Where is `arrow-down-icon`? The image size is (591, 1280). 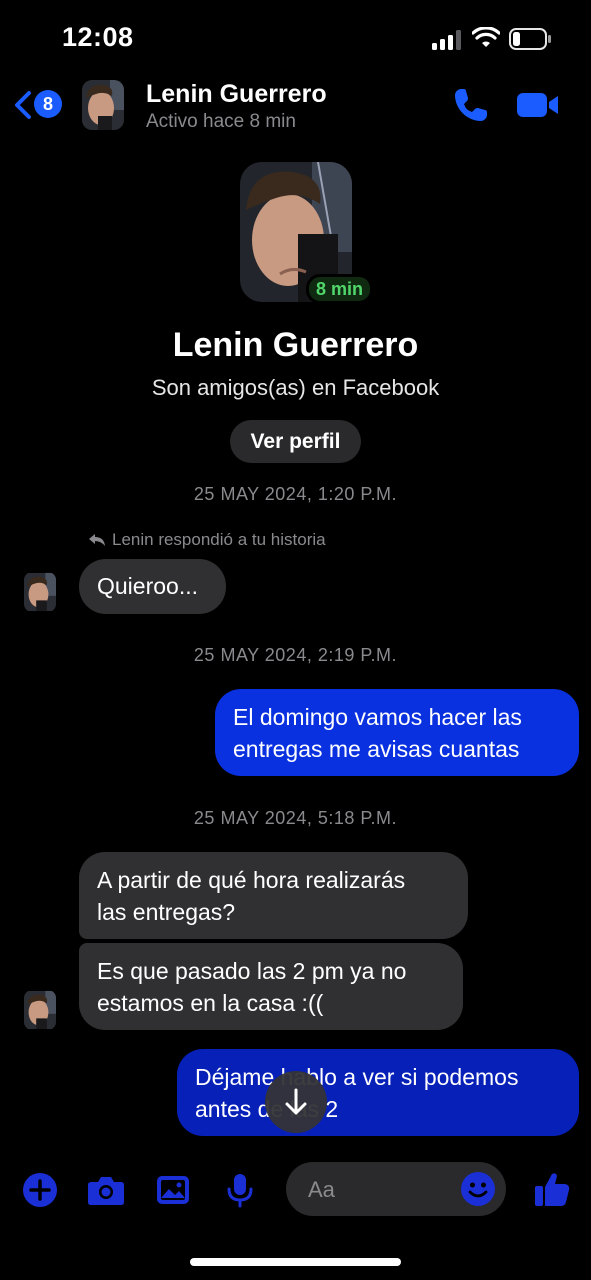
arrow-down-icon is located at coordinates (296, 1101).